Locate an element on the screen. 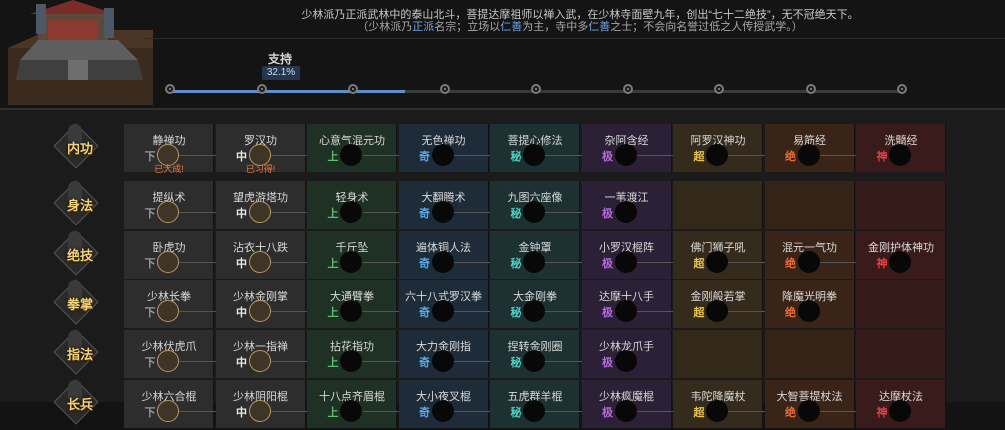 This screenshot has height=430, width=1005. skill-cell: 达摩十八手极 is located at coordinates (644, 304).